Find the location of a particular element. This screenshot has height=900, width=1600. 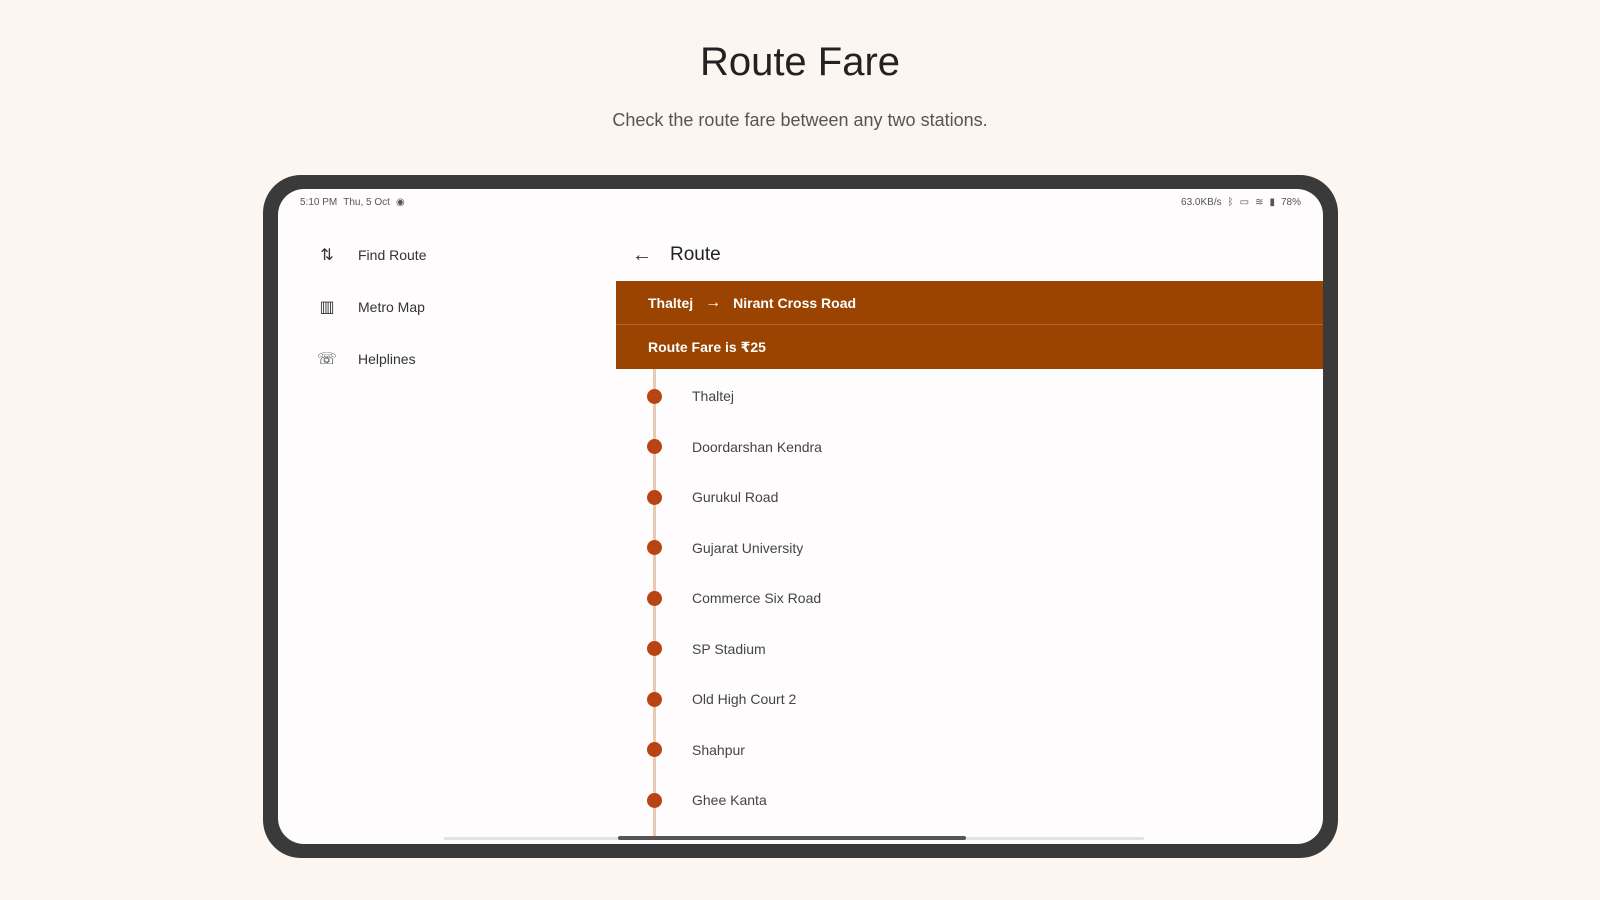

station-name: Shahpur is located at coordinates (718, 749).